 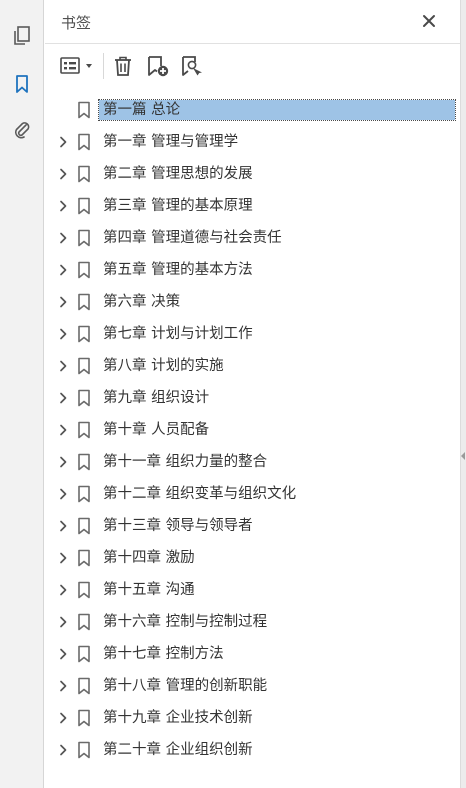 I want to click on bookmark-item: 第八章 计划的实施, so click(x=252, y=366).